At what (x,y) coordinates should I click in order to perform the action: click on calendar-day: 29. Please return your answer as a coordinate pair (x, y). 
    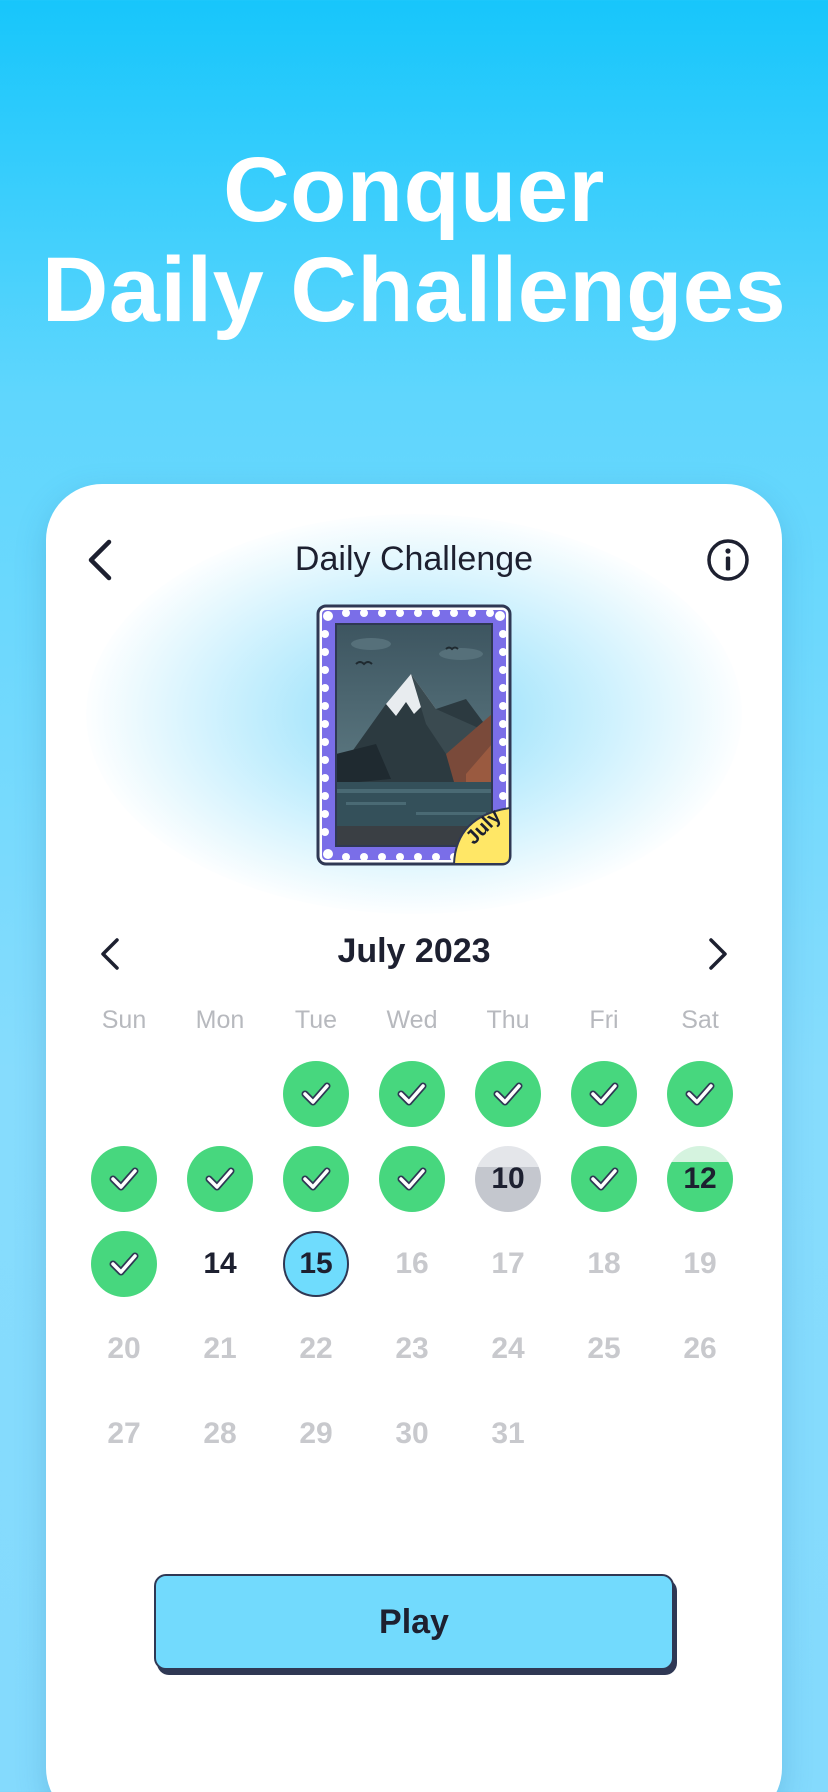
    Looking at the image, I should click on (316, 1433).